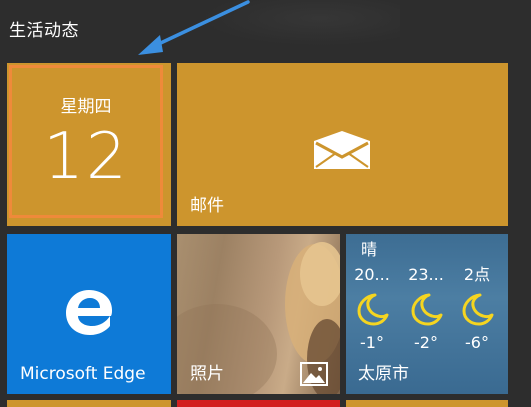 This screenshot has height=407, width=531. What do you see at coordinates (383, 374) in the screenshot?
I see `weather-city: 太原市` at bounding box center [383, 374].